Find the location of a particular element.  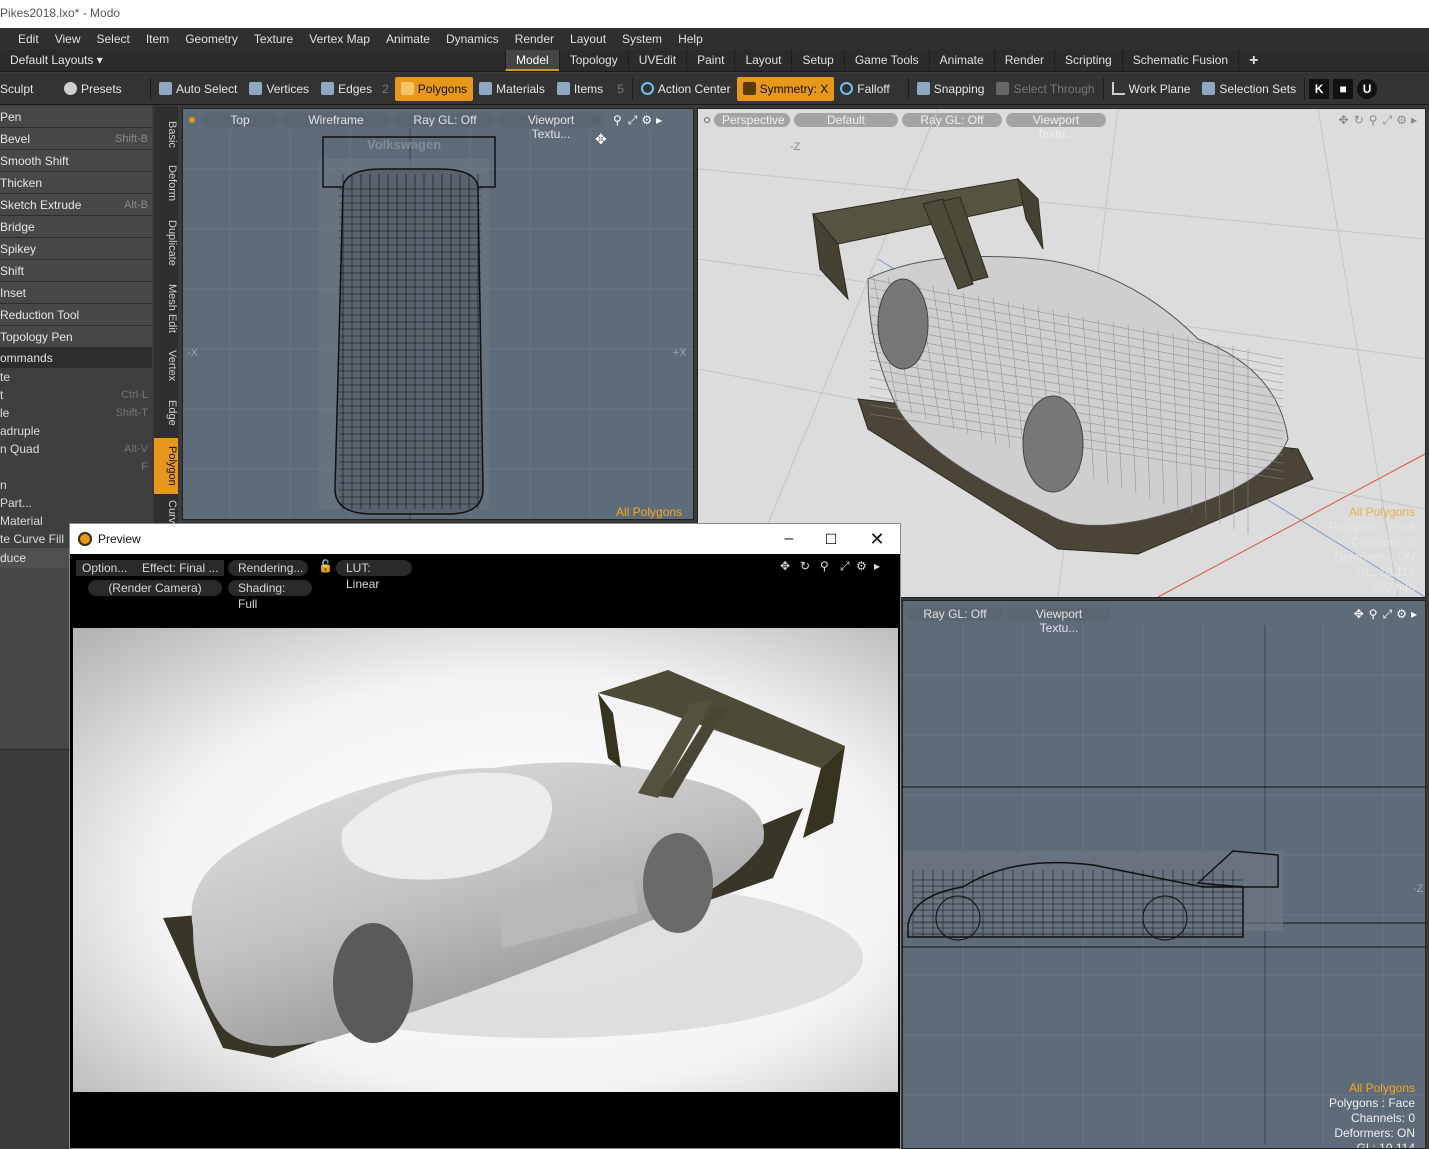

menu-animate: Animate is located at coordinates (408, 39).